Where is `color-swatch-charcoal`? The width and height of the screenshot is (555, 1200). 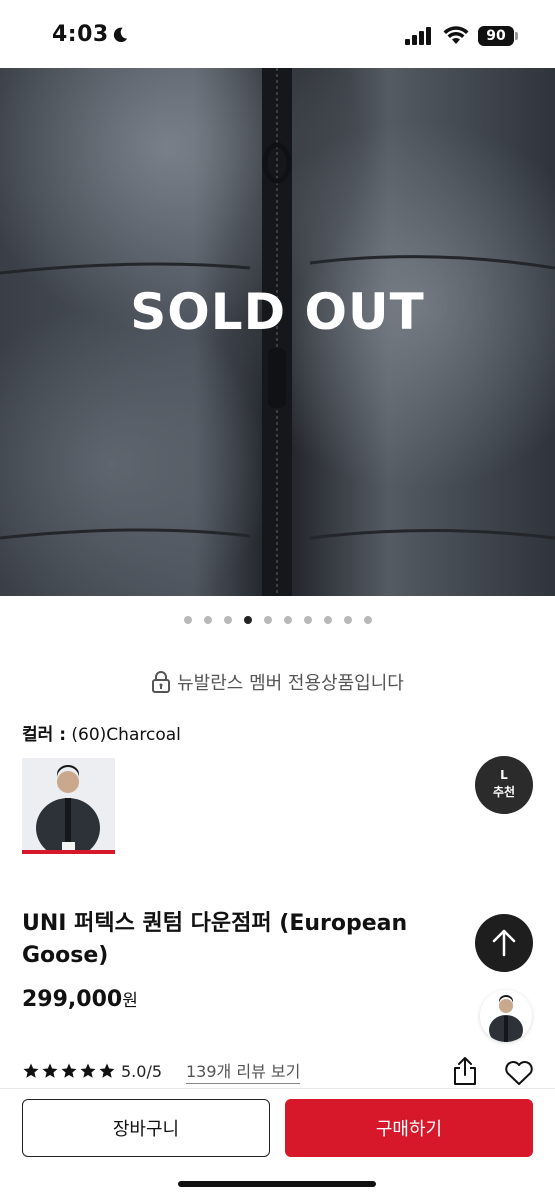 color-swatch-charcoal is located at coordinates (68, 806).